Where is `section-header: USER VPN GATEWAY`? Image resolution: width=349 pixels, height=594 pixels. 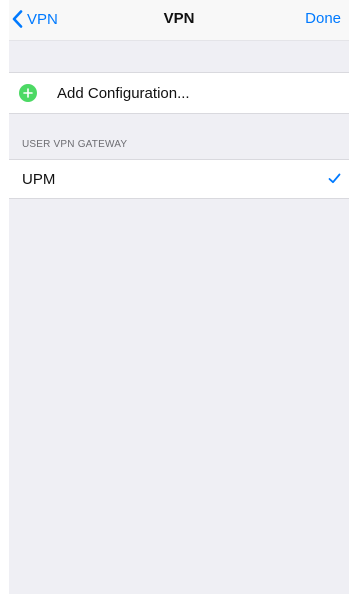 section-header: USER VPN GATEWAY is located at coordinates (75, 144).